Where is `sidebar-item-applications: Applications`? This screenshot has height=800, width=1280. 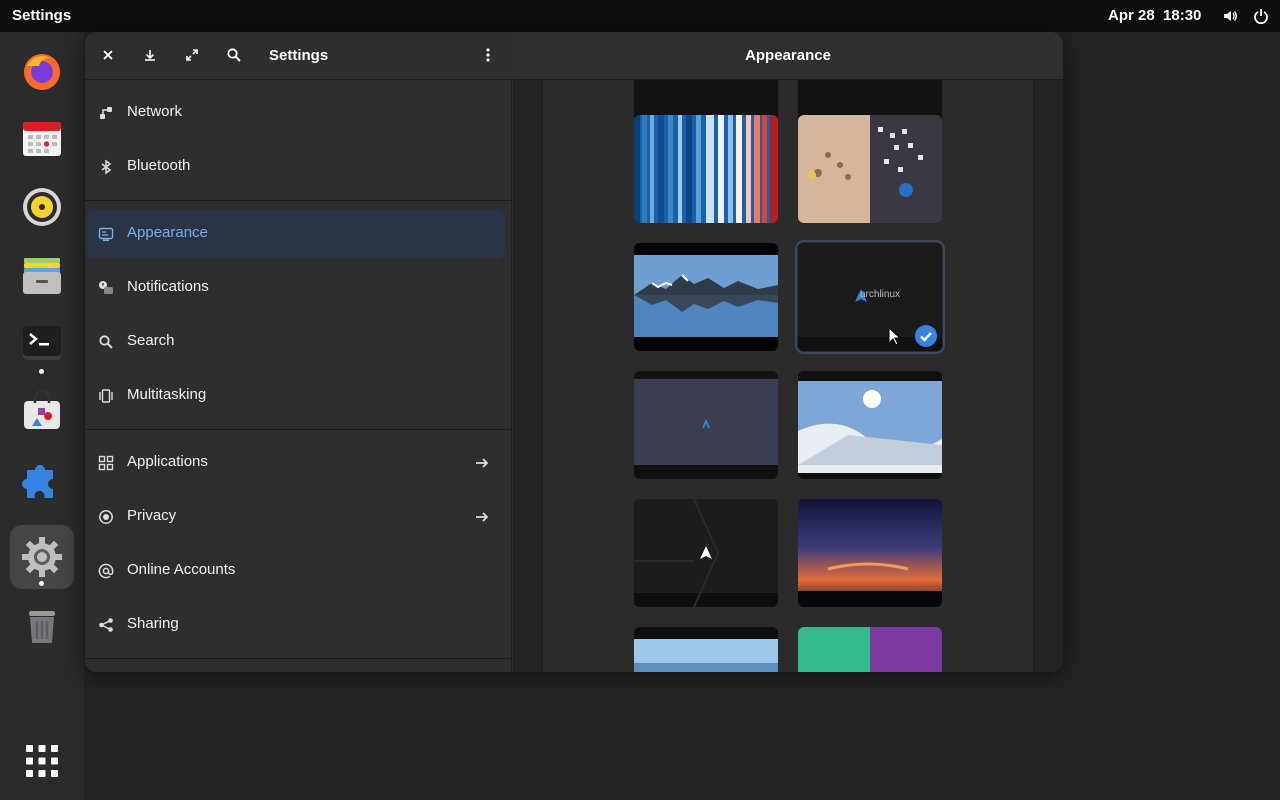
sidebar-item-applications: Applications is located at coordinates (298, 463).